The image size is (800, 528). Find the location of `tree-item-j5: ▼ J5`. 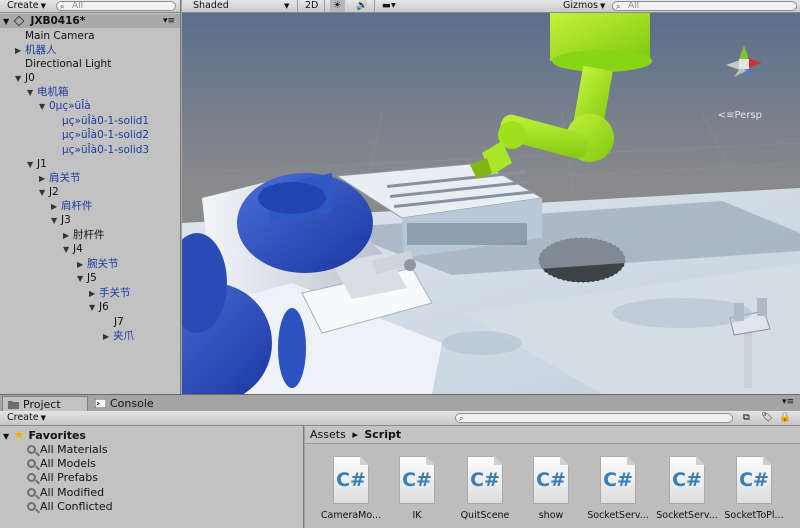

tree-item-j5: ▼ J5 is located at coordinates (48, 278).